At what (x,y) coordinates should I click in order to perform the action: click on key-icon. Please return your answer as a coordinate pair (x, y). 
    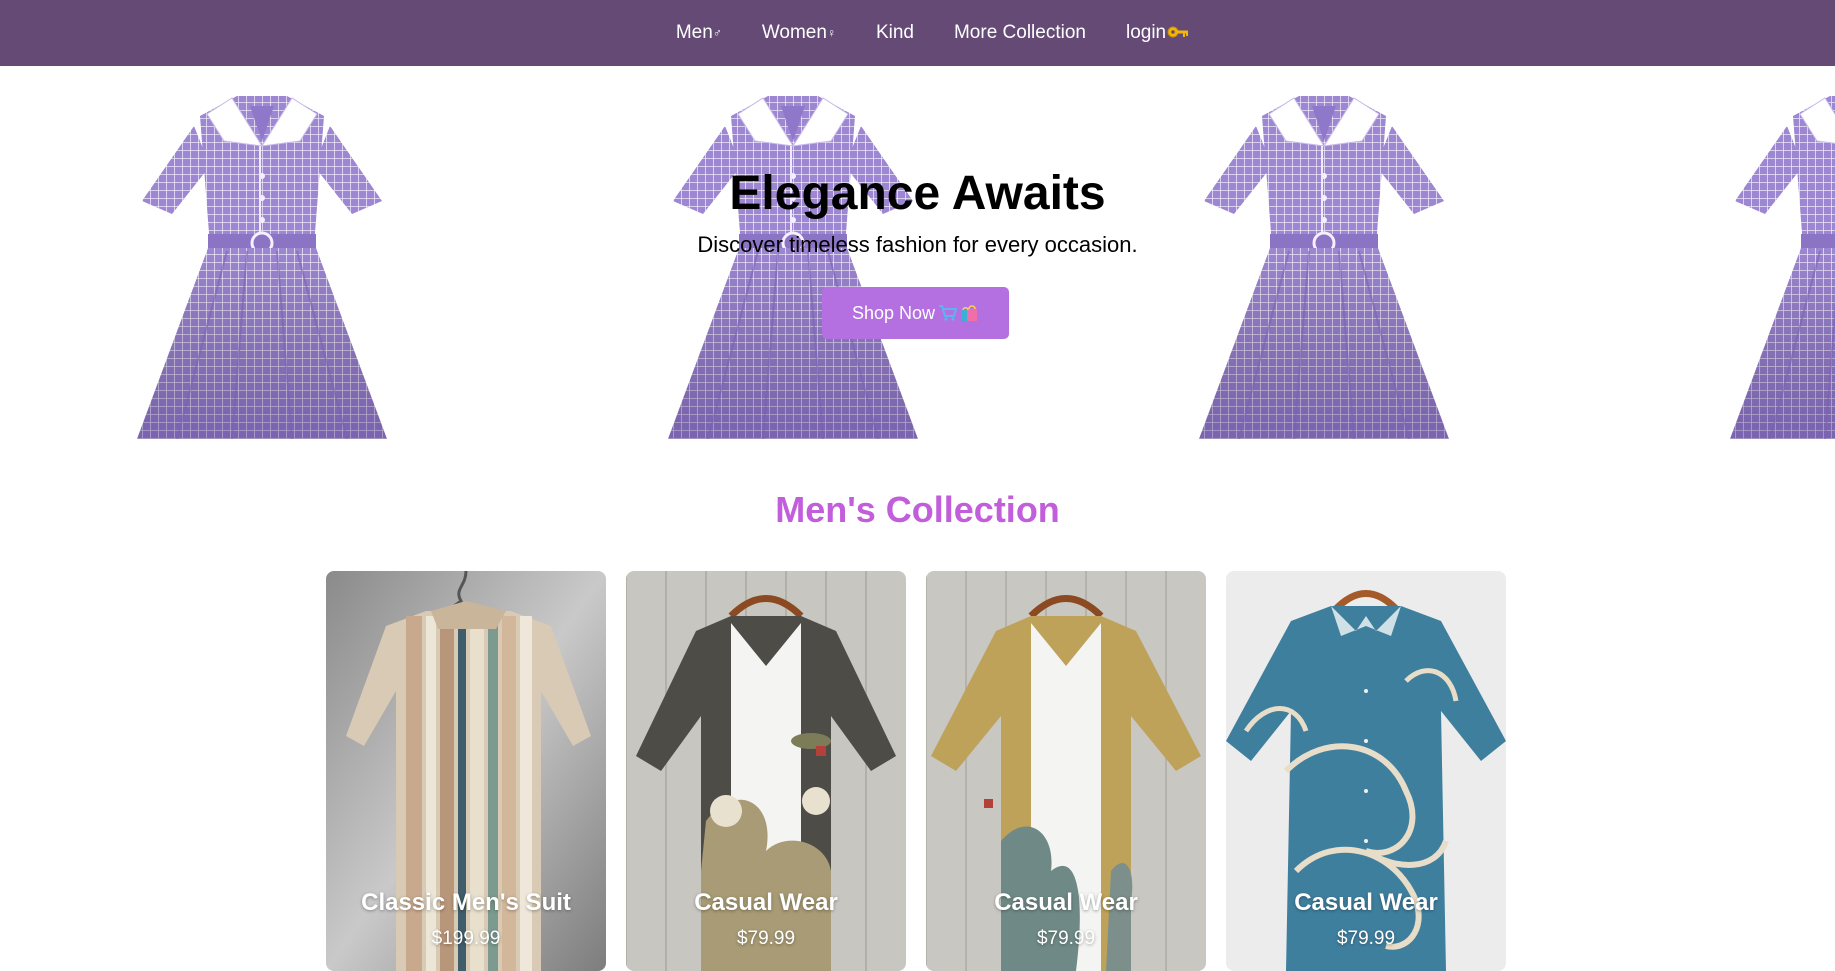
    Looking at the image, I should click on (1178, 32).